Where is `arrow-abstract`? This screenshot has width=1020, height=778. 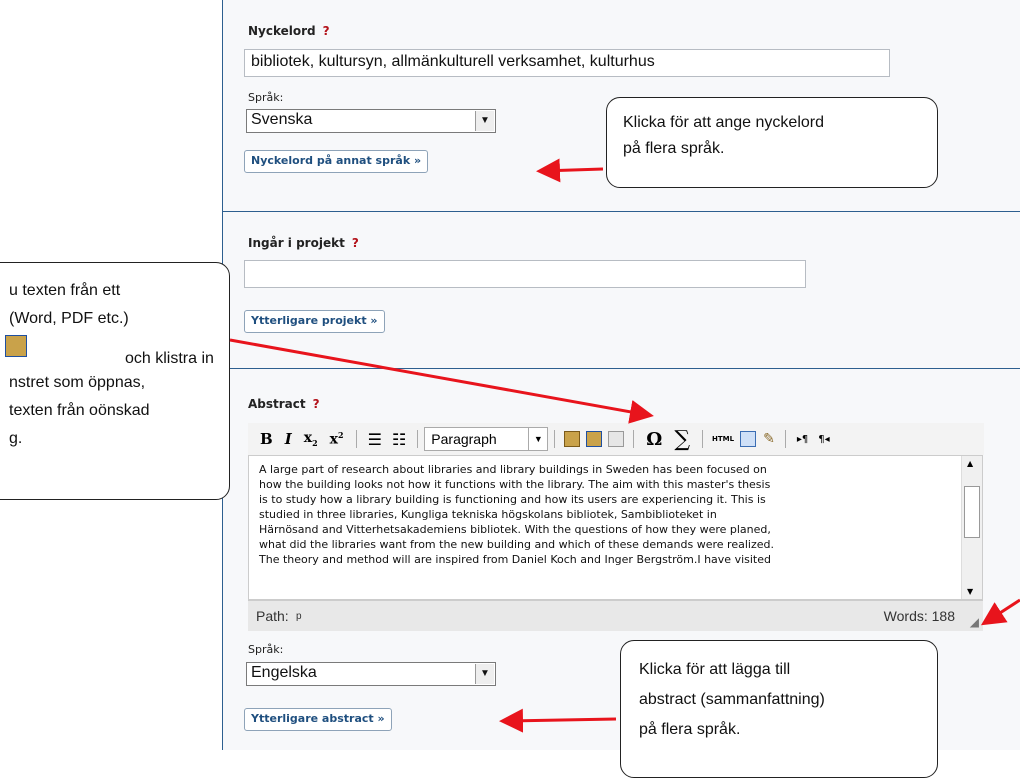
arrow-abstract is located at coordinates (558, 720).